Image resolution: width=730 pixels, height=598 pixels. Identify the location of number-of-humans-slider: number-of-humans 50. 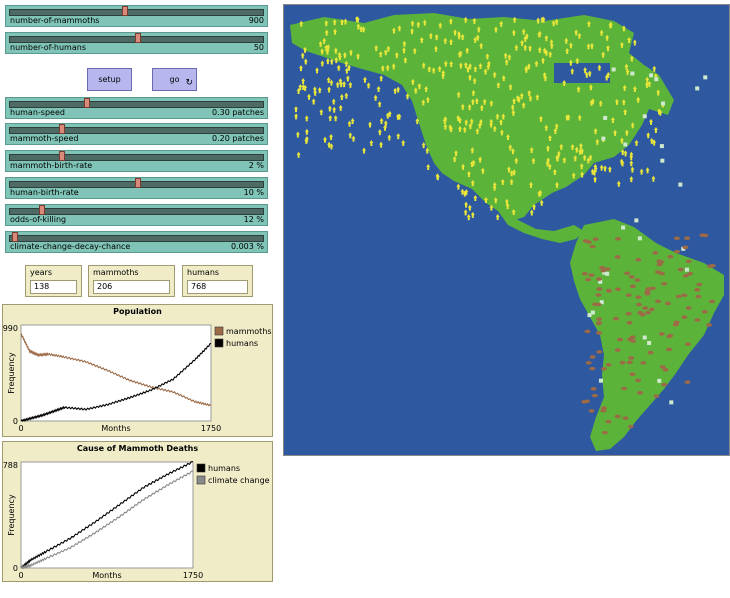
(136, 43).